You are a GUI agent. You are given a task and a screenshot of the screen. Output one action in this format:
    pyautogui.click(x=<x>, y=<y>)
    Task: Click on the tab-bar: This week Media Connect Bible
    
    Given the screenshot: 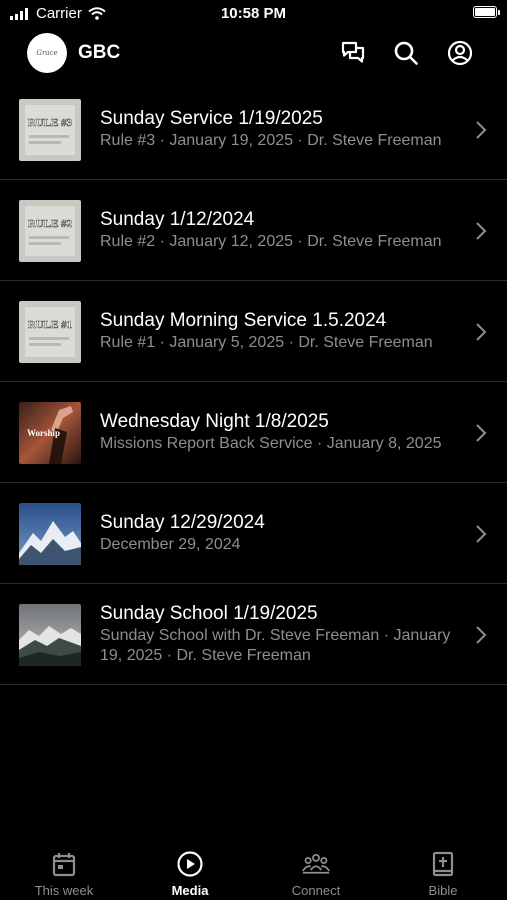 What is the action you would take?
    pyautogui.click(x=253, y=870)
    